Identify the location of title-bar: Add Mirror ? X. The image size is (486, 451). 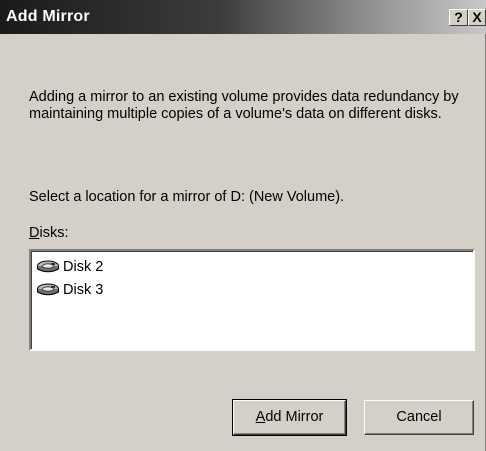
(243, 17).